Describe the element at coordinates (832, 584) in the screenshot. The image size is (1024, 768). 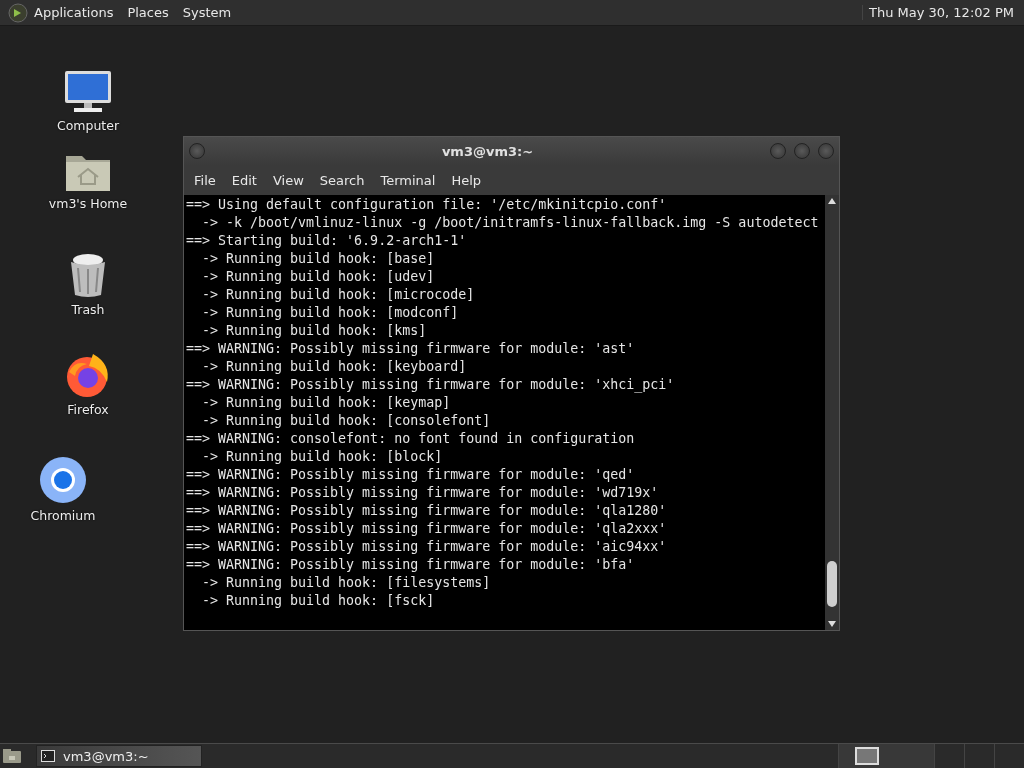
I see `scrollbar-thumb` at that location.